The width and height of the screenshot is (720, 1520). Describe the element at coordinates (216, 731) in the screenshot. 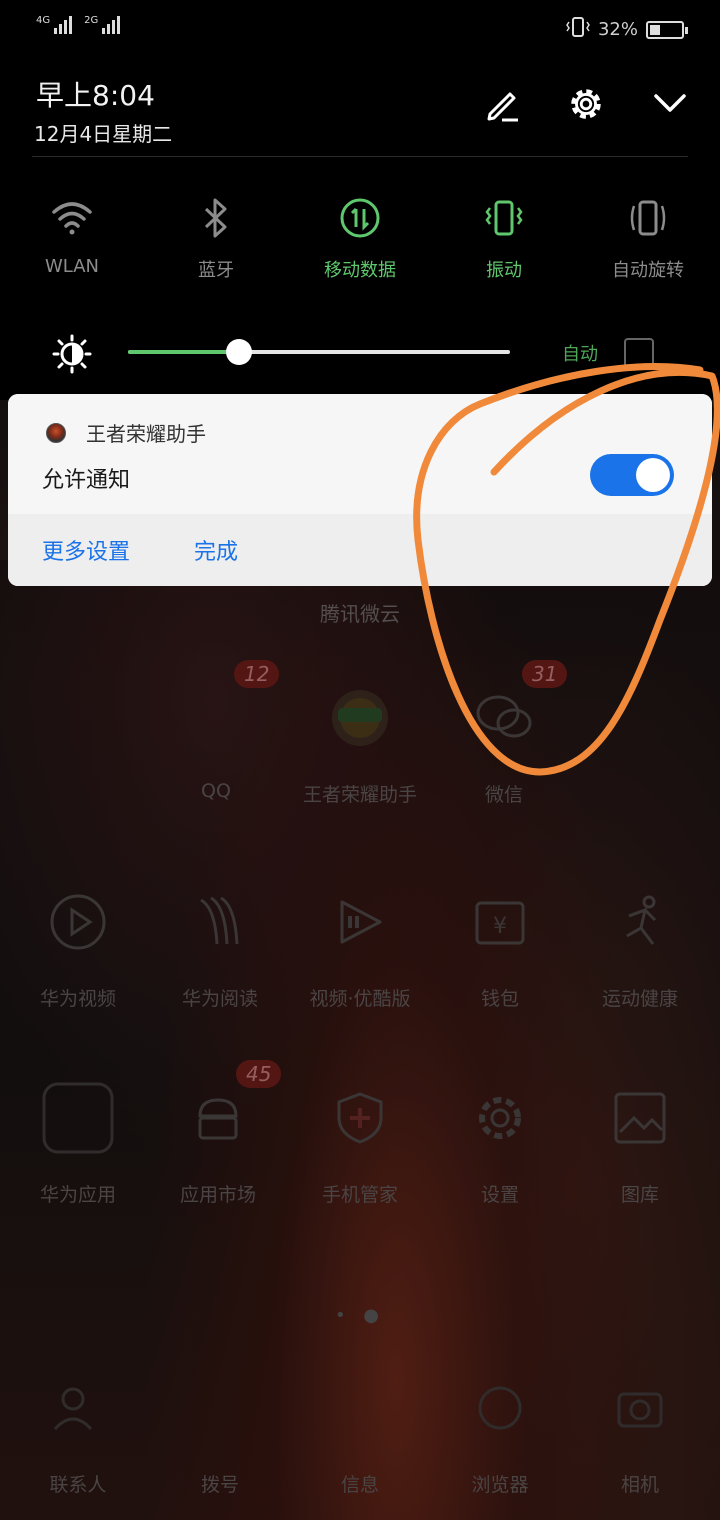

I see `app-qq: 12 QQ` at that location.